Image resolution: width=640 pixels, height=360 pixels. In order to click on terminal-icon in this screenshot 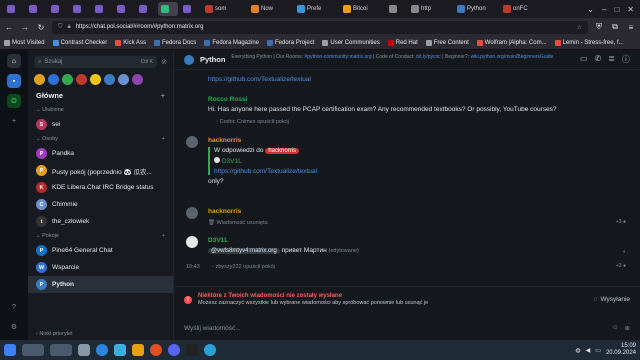, I will do `click(192, 350)`.